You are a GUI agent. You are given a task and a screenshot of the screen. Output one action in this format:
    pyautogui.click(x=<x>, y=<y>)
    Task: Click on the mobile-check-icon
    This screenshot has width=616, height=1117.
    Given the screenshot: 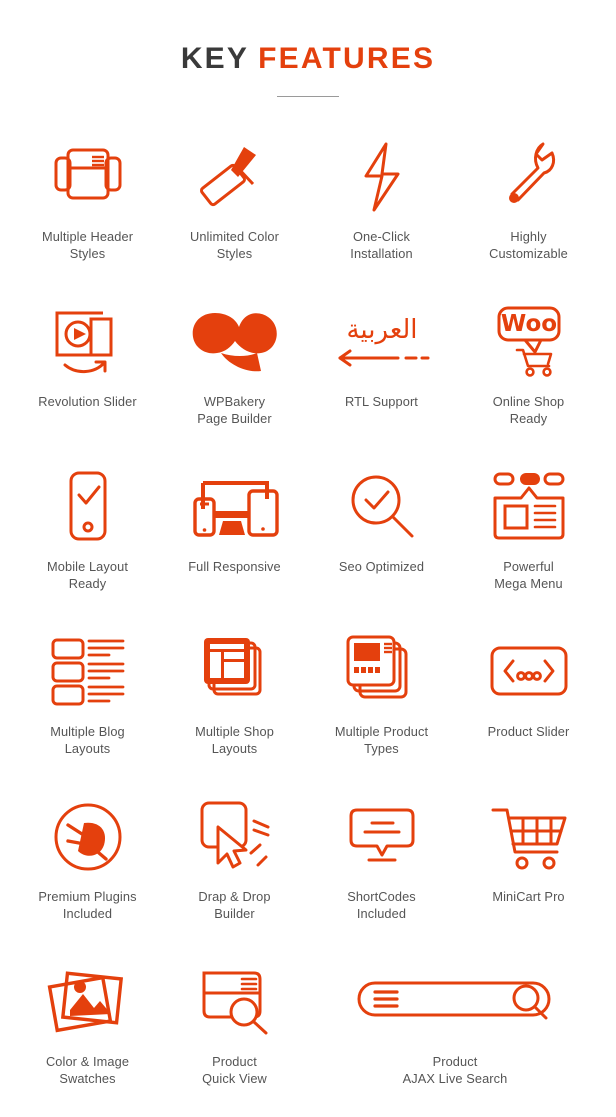 What is the action you would take?
    pyautogui.click(x=88, y=507)
    